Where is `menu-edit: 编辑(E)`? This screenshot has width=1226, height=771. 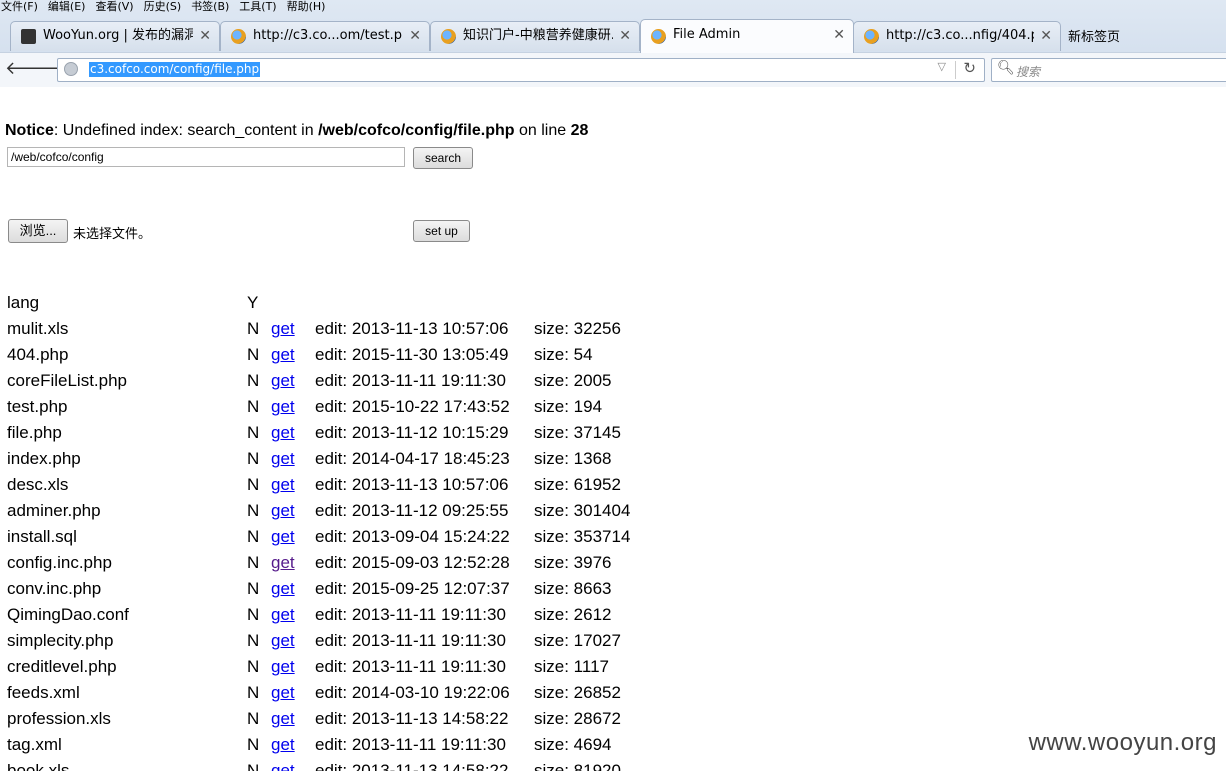 menu-edit: 编辑(E) is located at coordinates (67, 6).